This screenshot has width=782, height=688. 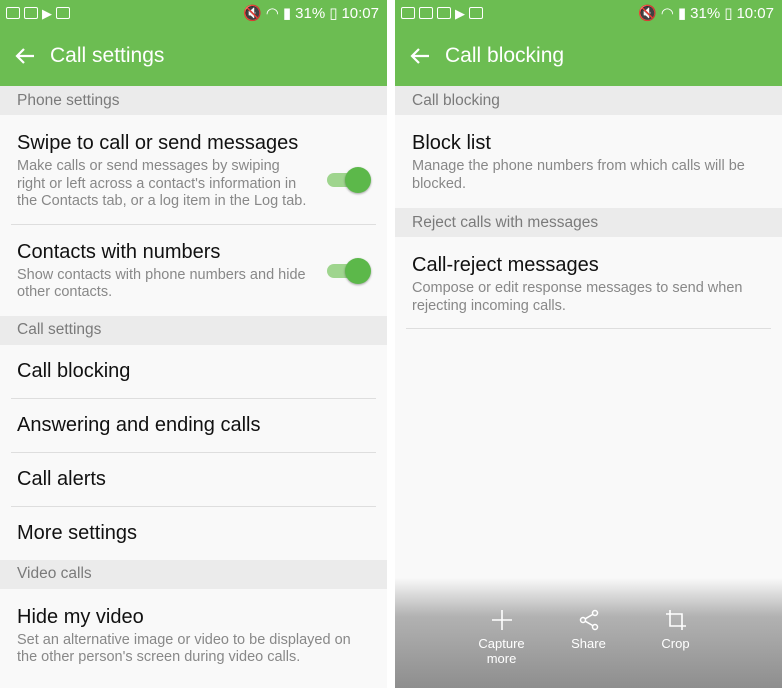 I want to click on smart-capture-toolbar: Capture more Share Crop, so click(x=588, y=633).